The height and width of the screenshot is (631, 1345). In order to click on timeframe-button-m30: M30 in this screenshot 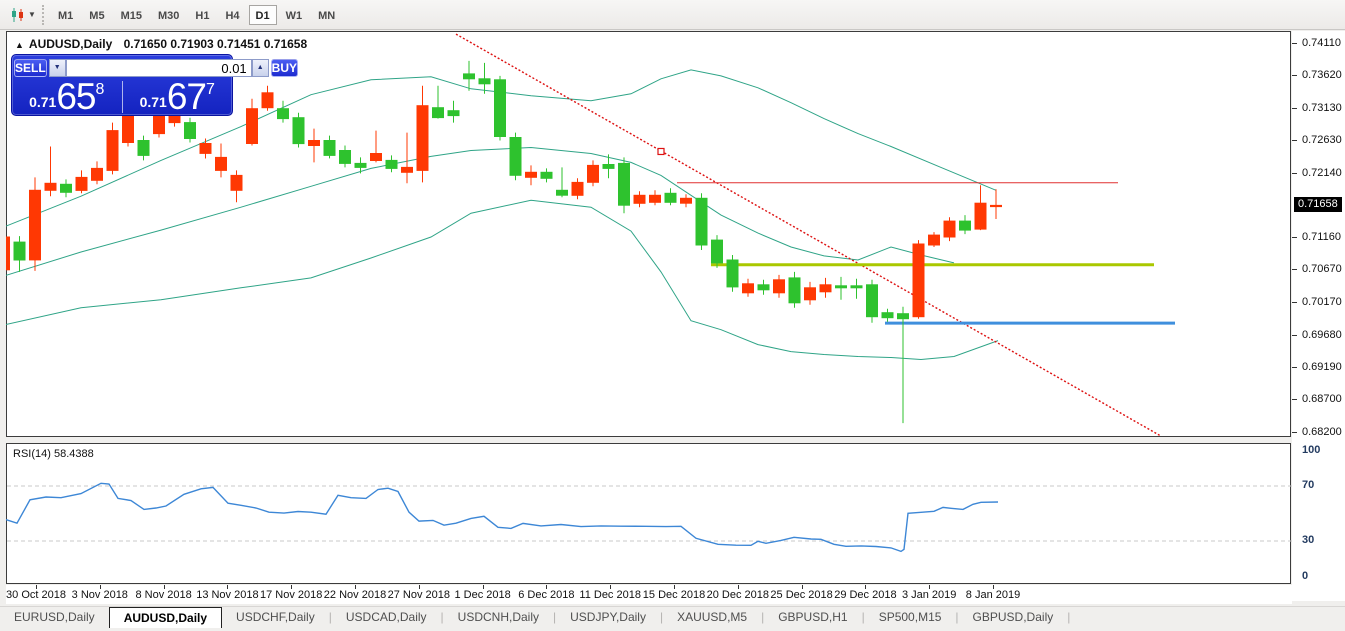, I will do `click(168, 15)`.